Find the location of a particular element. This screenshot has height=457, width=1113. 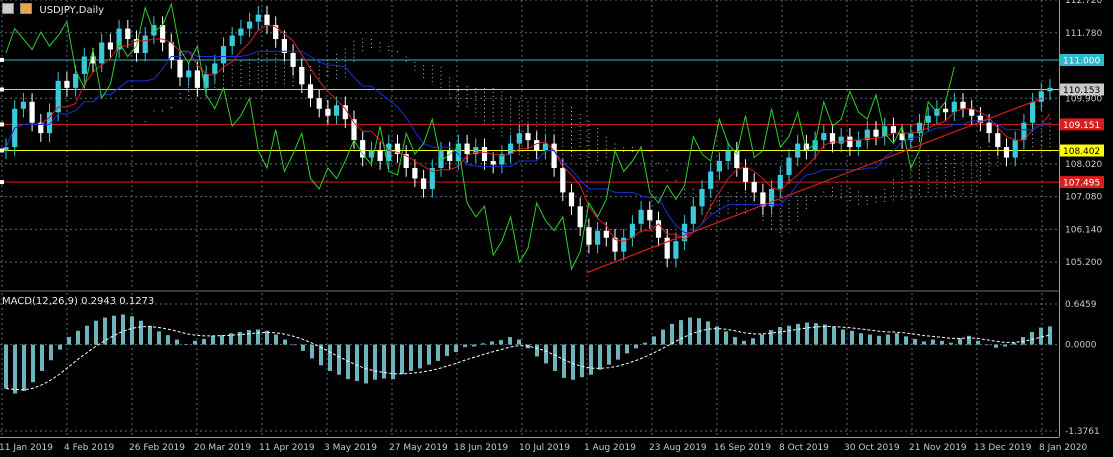

level-badge-label: 107.495 is located at coordinates (1081, 184).